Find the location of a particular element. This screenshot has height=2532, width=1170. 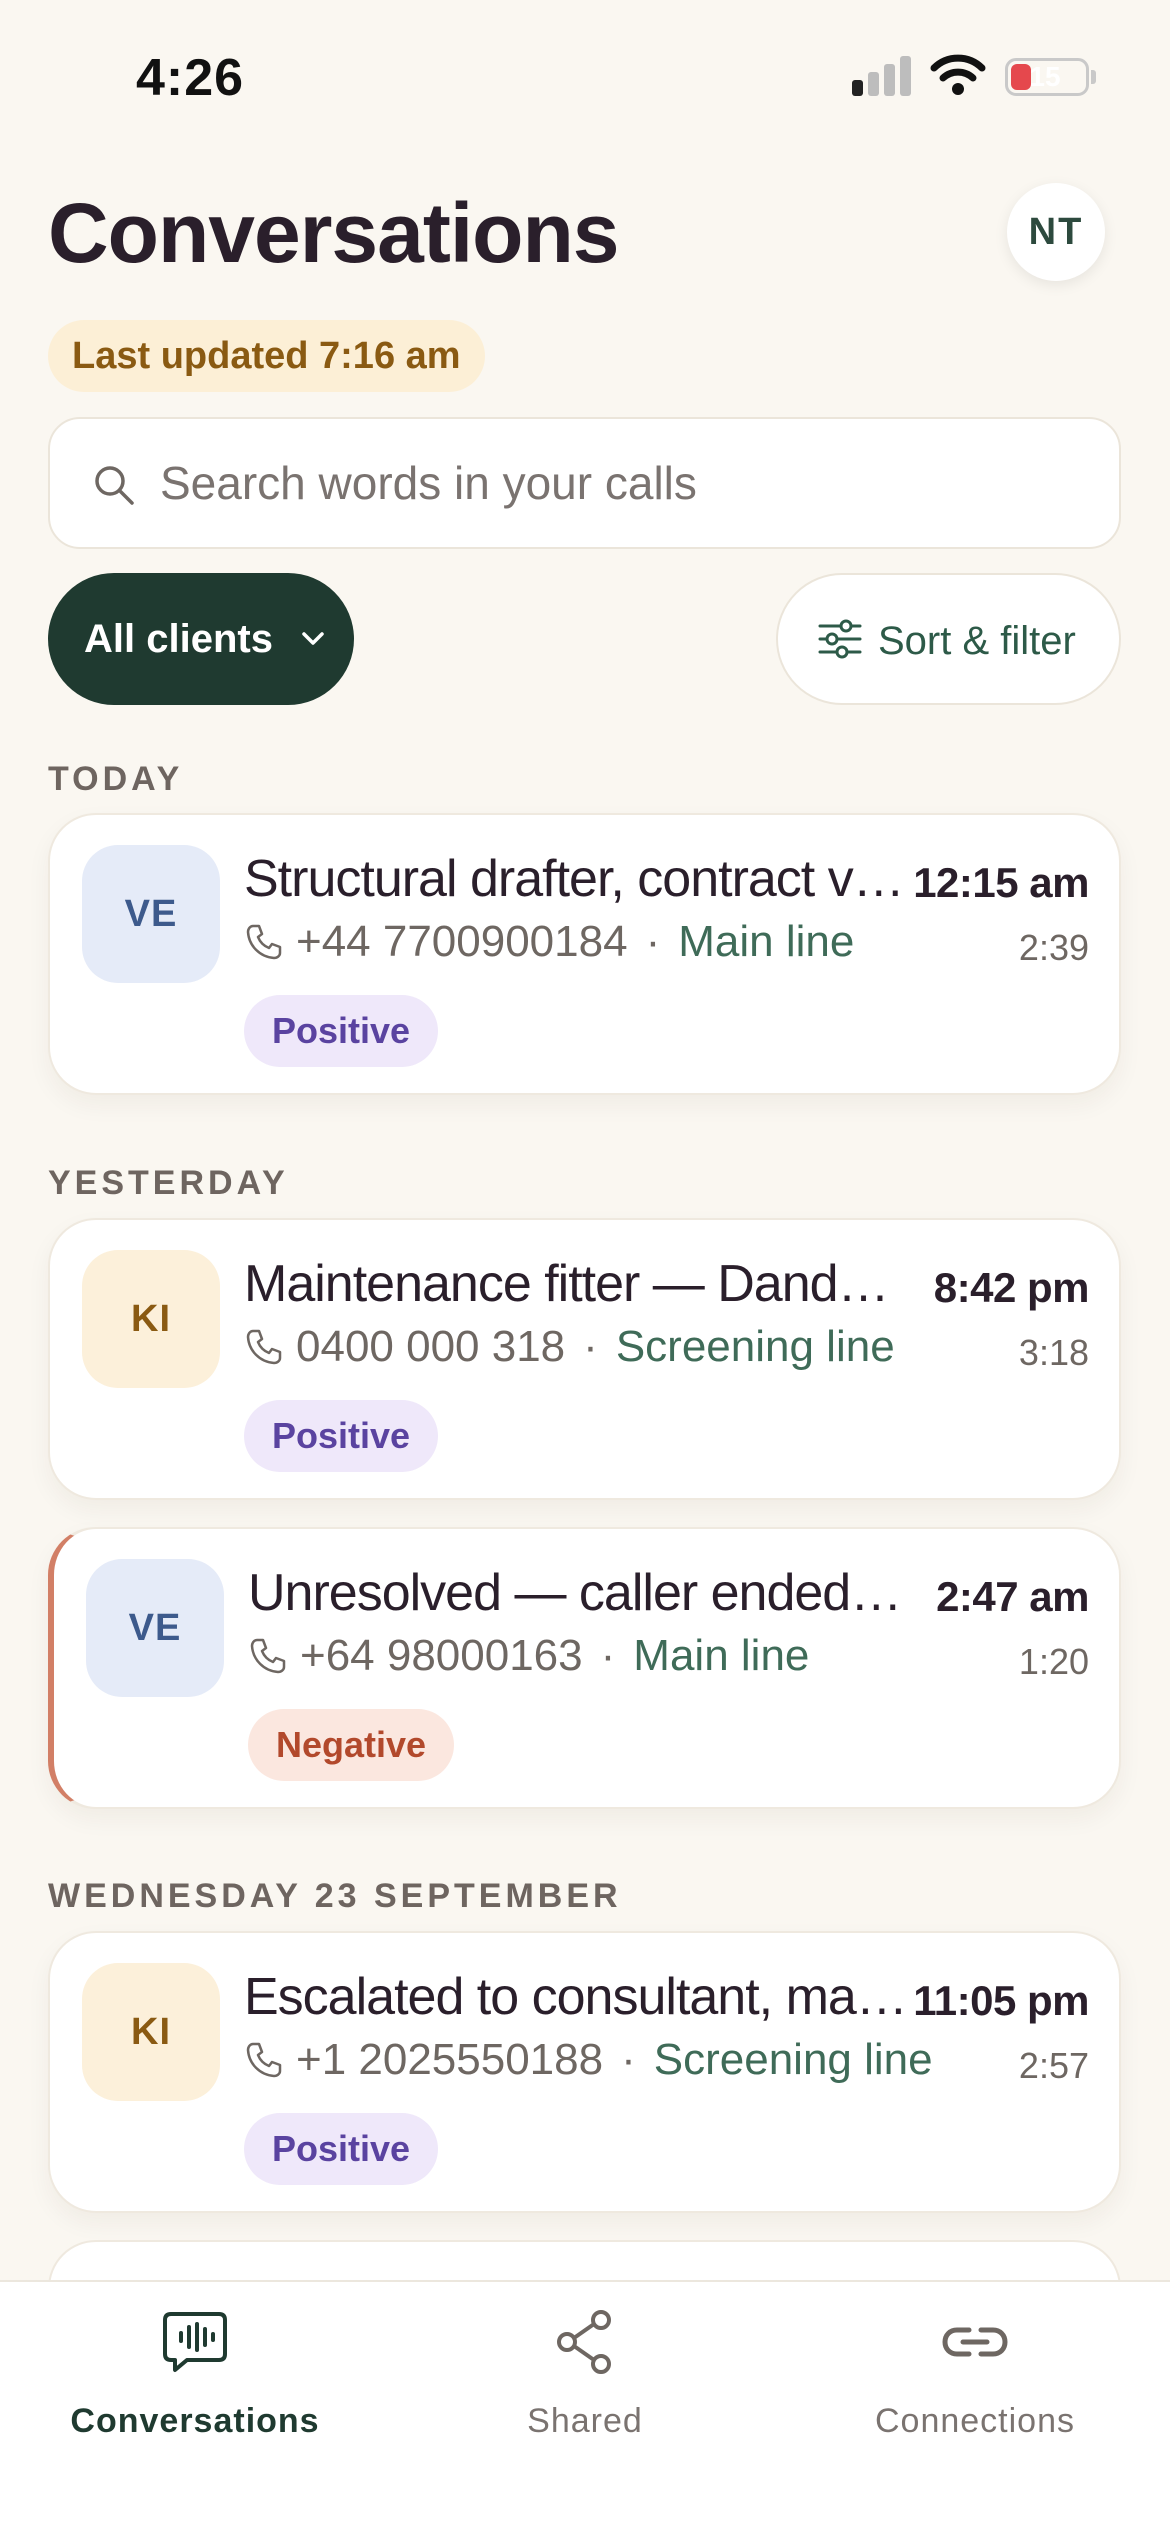

tab-label: Connections is located at coordinates (974, 2421).